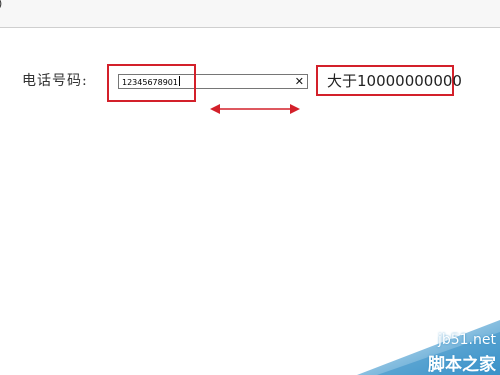  Describe the element at coordinates (1, 5) in the screenshot. I see `topbar-glyph: )` at that location.